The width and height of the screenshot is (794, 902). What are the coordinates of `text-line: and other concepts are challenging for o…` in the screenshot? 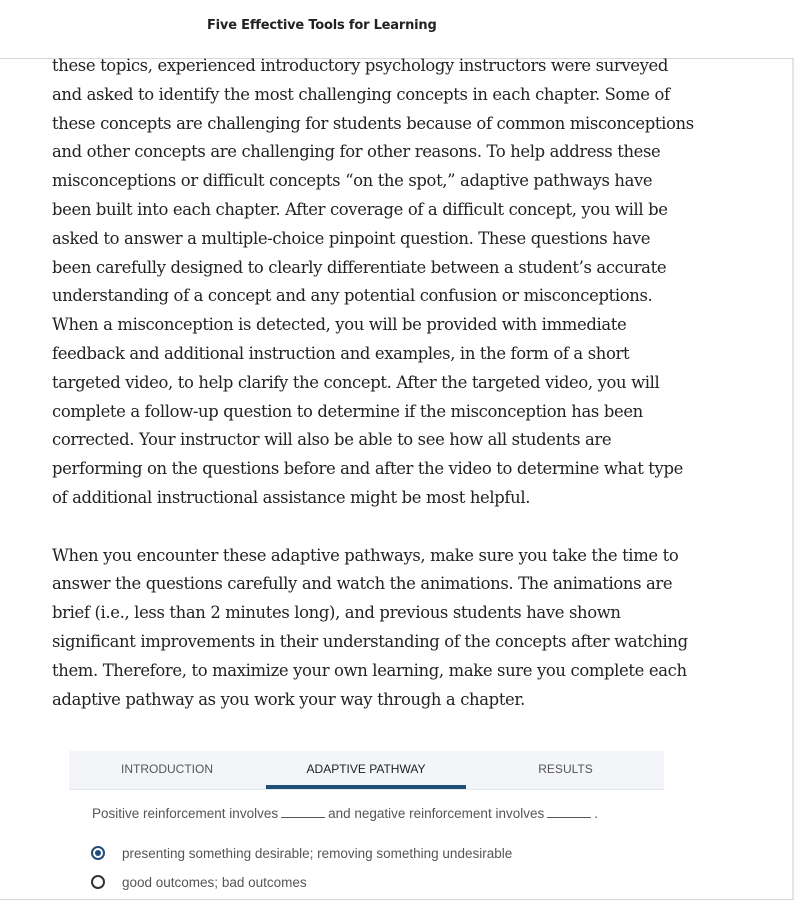 It's located at (356, 152).